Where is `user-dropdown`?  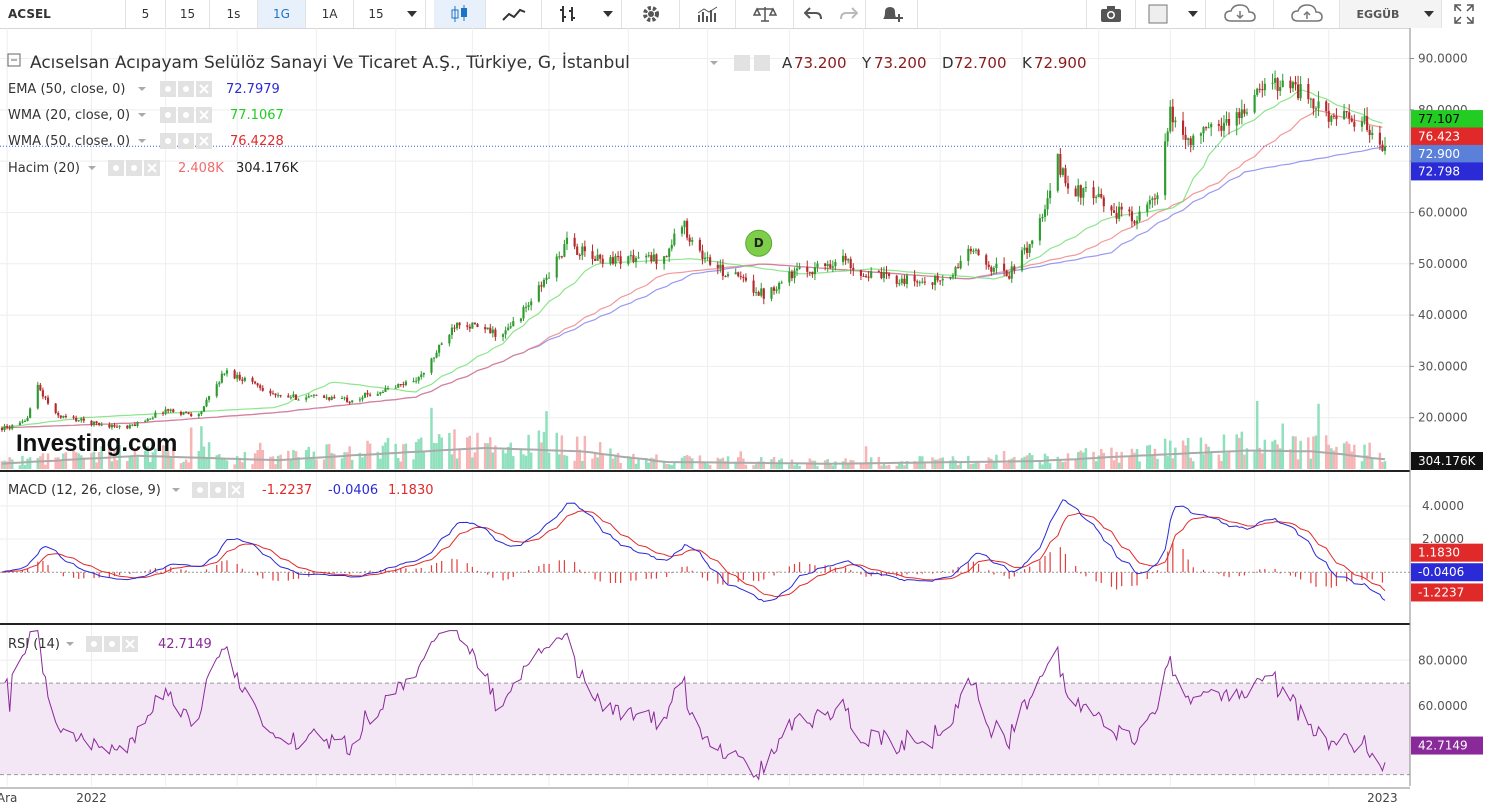 user-dropdown is located at coordinates (1429, 14).